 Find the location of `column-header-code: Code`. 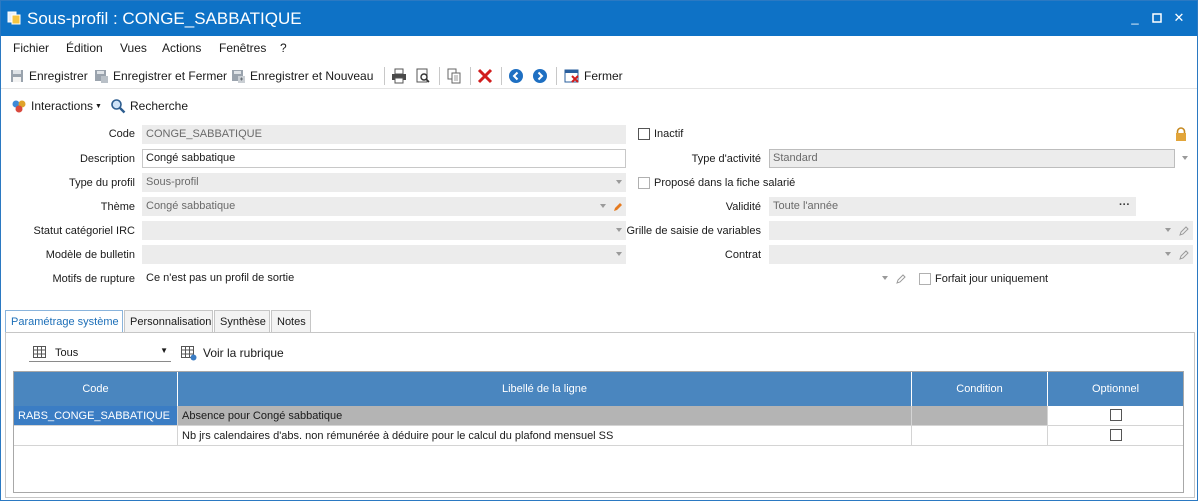

column-header-code: Code is located at coordinates (96, 389).